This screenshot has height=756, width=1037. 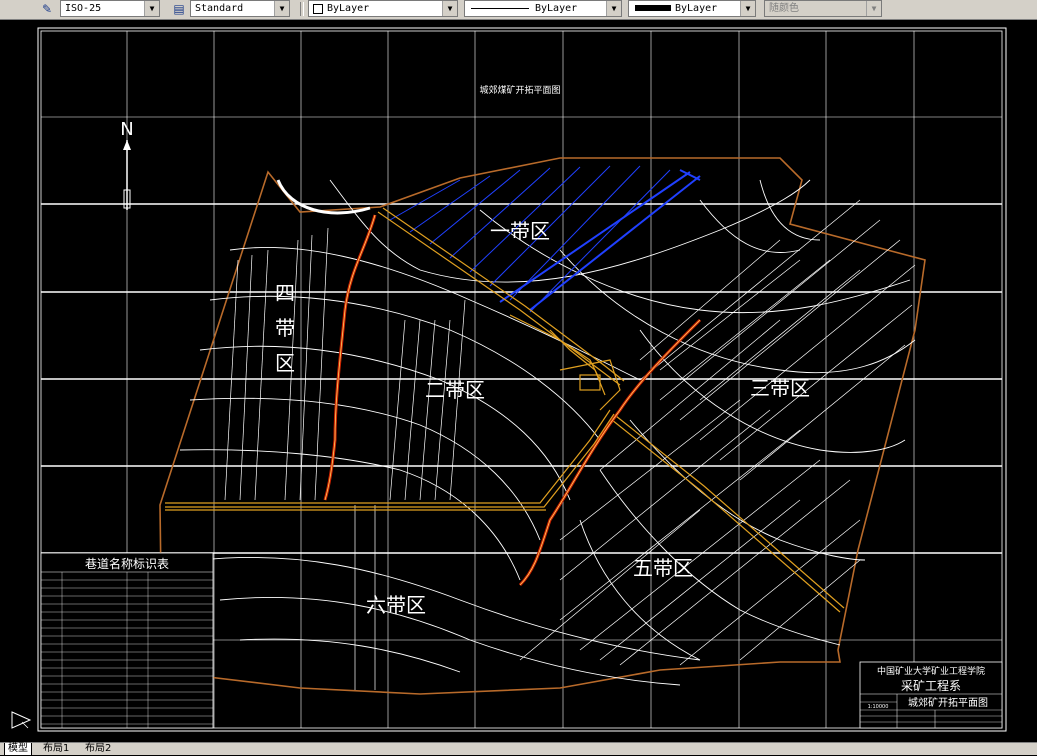 What do you see at coordinates (565, 362) in the screenshot?
I see `shaft-station` at bounding box center [565, 362].